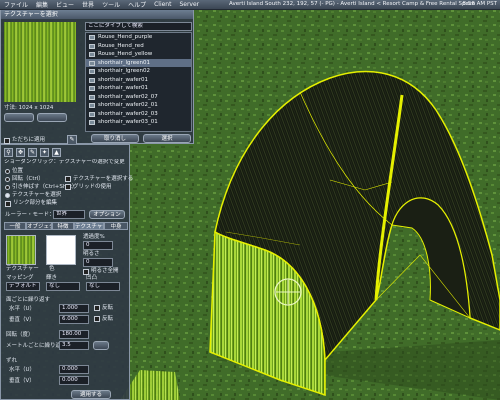 The height and width of the screenshot is (400, 500). Describe the element at coordinates (22, 370) in the screenshot. I see `offset-h-label: 水平（U）` at that location.